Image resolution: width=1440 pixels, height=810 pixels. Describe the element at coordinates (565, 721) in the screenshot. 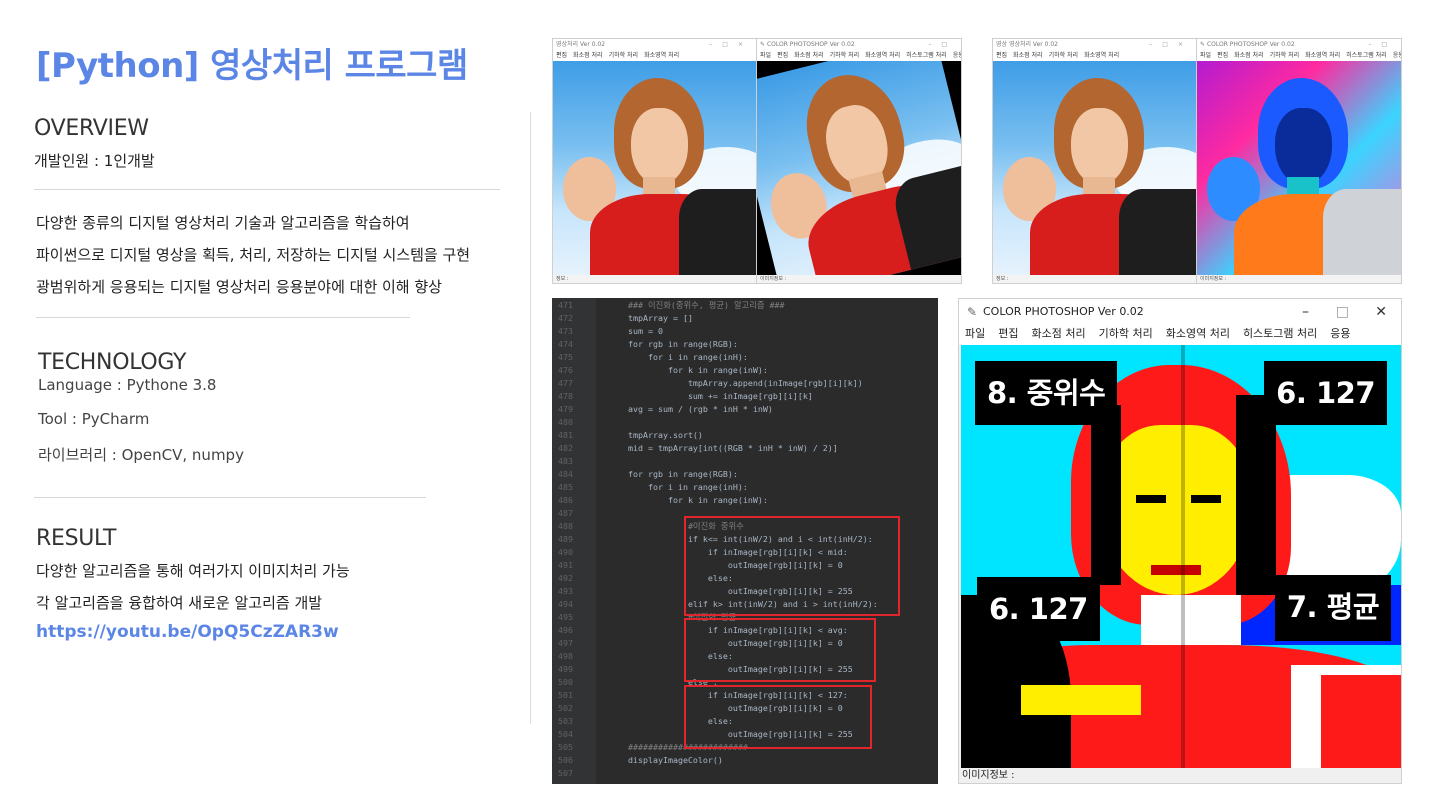

I see `line-number: 503` at that location.